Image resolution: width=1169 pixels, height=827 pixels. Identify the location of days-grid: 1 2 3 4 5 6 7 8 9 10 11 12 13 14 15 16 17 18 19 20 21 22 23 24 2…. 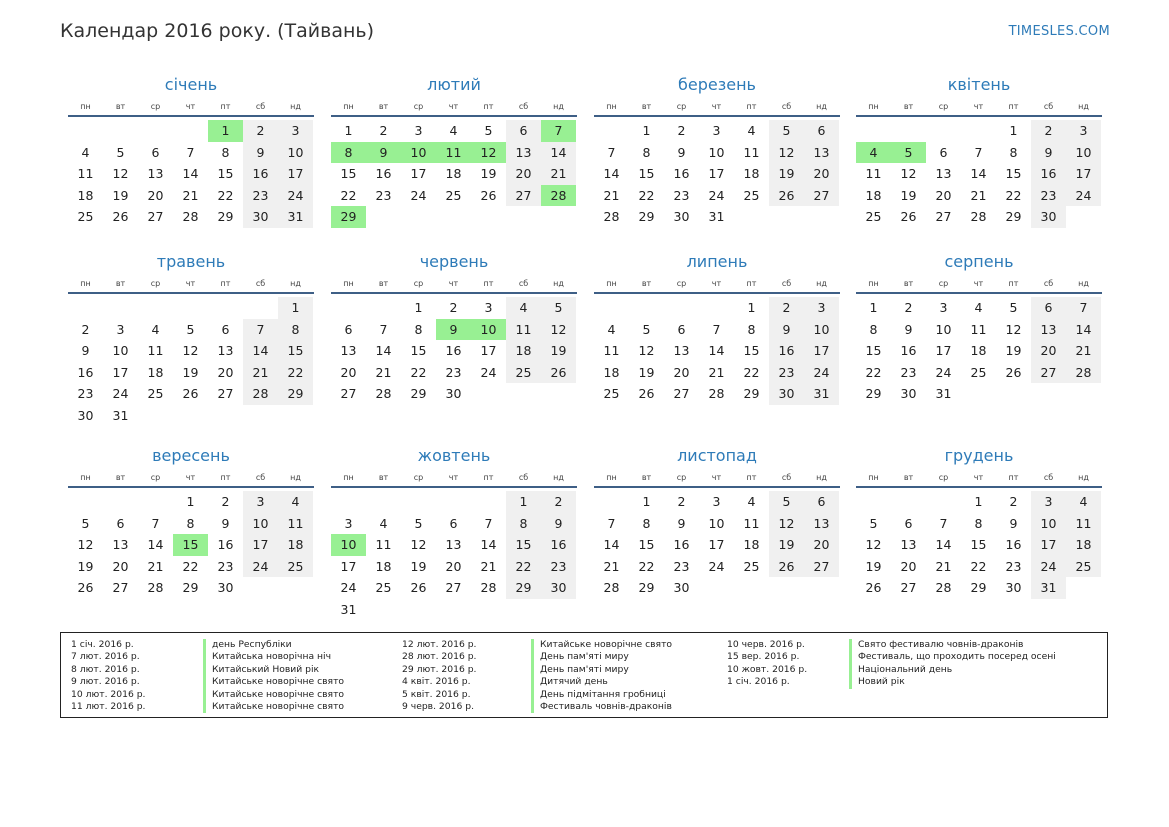
(717, 351).